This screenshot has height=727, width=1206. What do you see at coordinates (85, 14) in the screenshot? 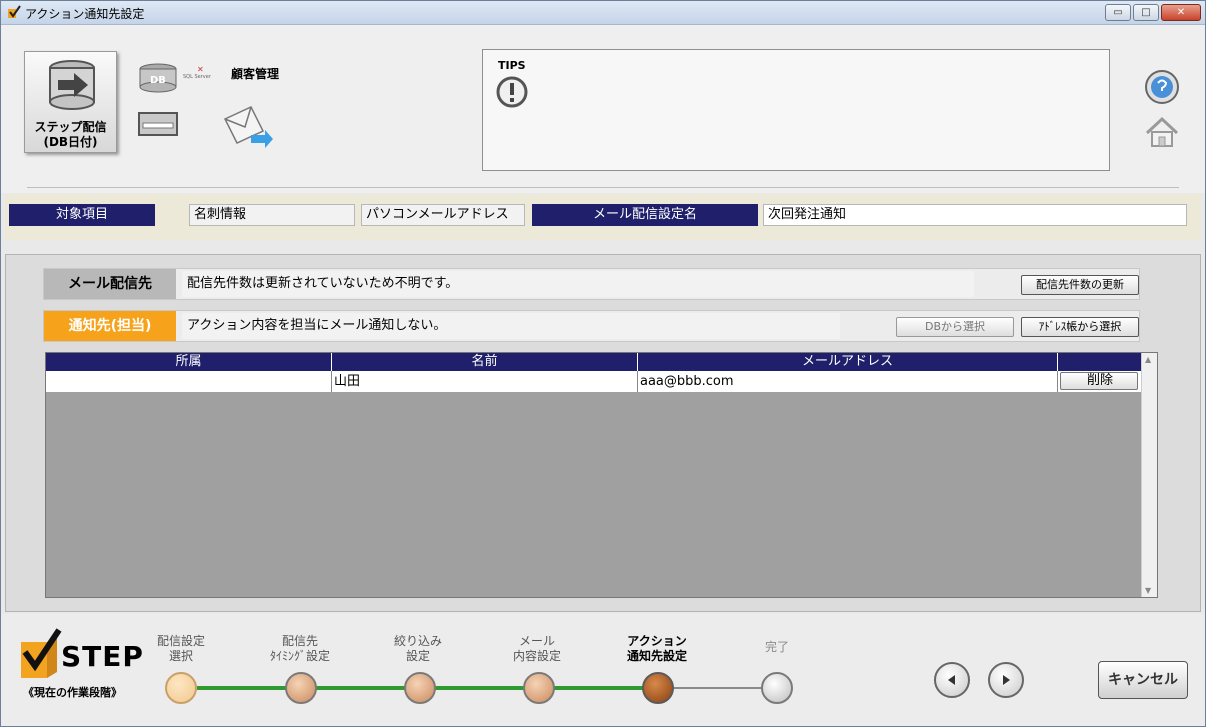
I see `window-title: アクション通知先設定` at bounding box center [85, 14].